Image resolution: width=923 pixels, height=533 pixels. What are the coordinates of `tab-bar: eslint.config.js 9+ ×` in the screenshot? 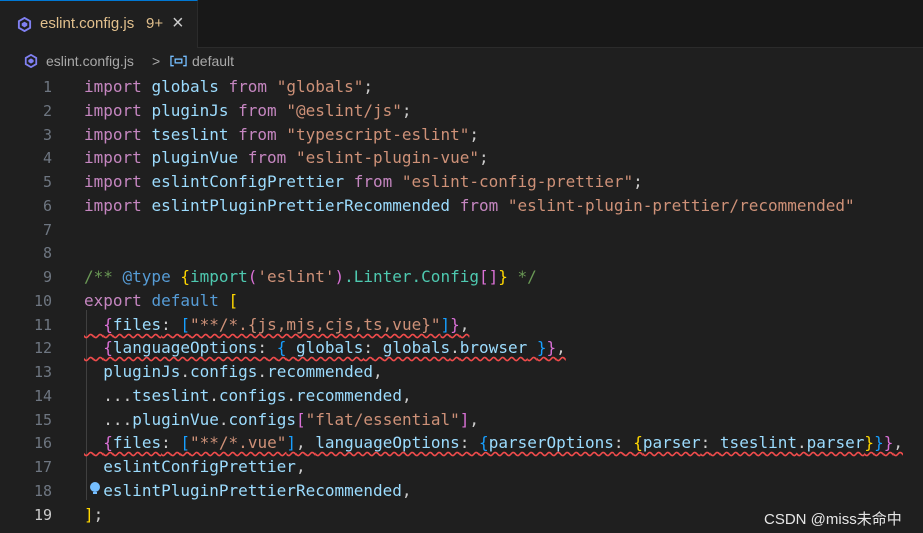 It's located at (461, 24).